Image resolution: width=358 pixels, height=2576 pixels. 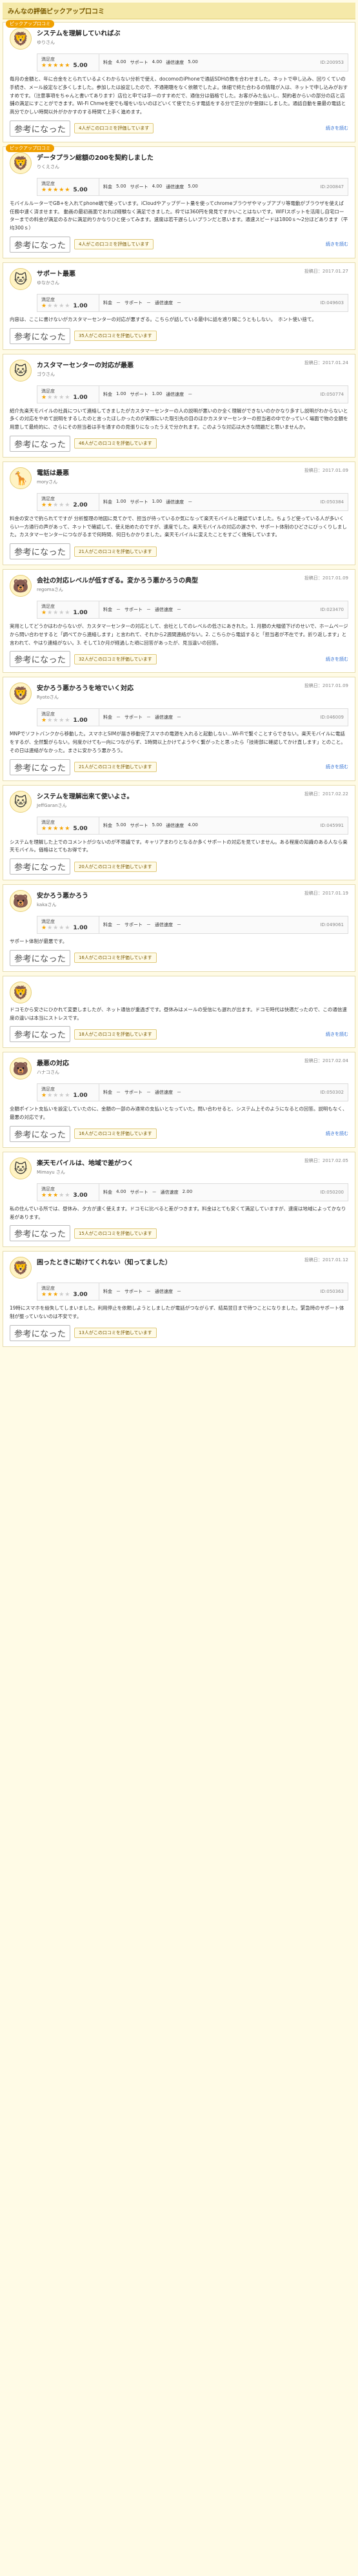 I want to click on review-id: ID:023470, so click(x=332, y=609).